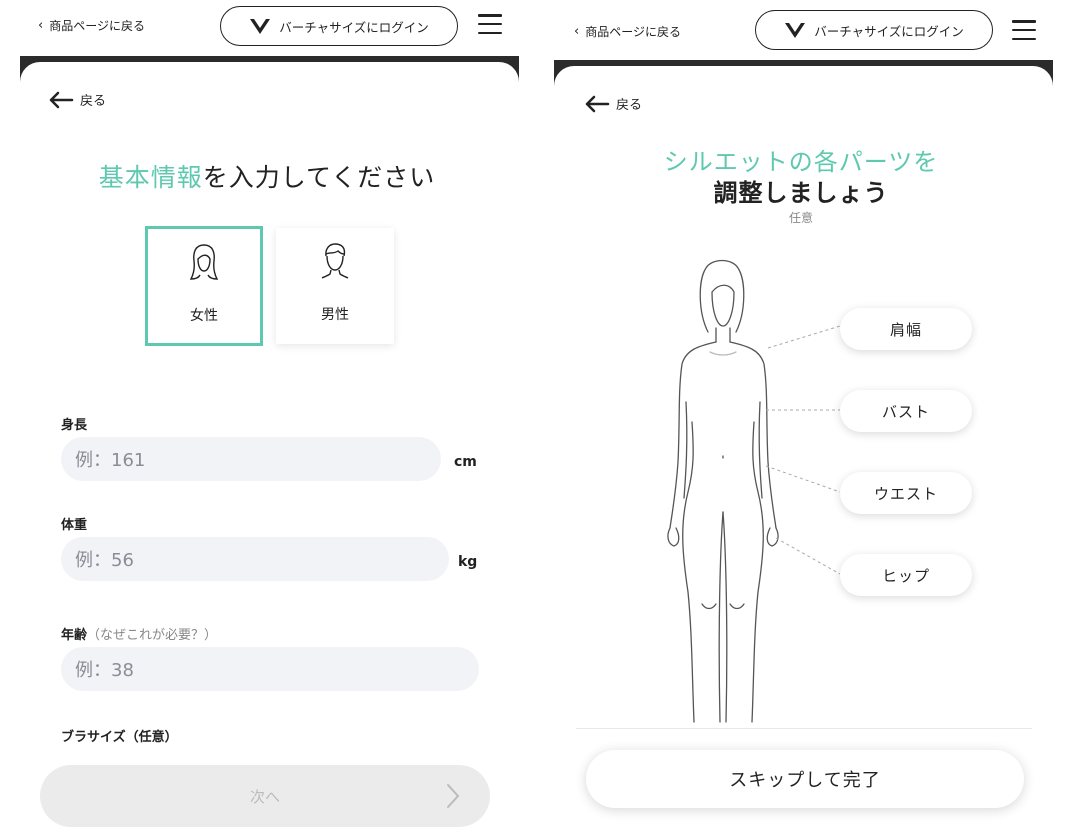  What do you see at coordinates (104, 560) in the screenshot?
I see `weight-placeholder: 例：56` at bounding box center [104, 560].